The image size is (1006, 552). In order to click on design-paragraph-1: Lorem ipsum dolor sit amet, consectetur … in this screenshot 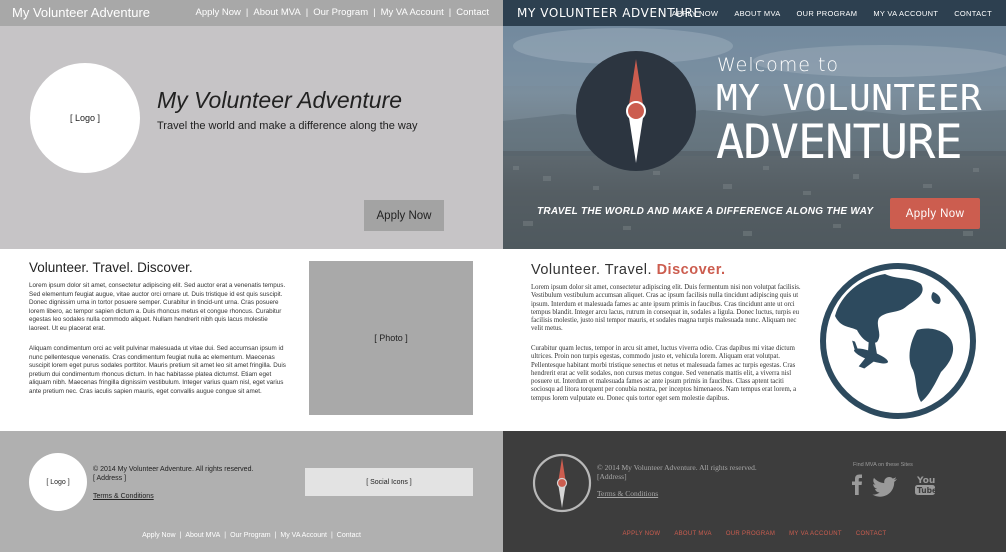, I will do `click(666, 308)`.